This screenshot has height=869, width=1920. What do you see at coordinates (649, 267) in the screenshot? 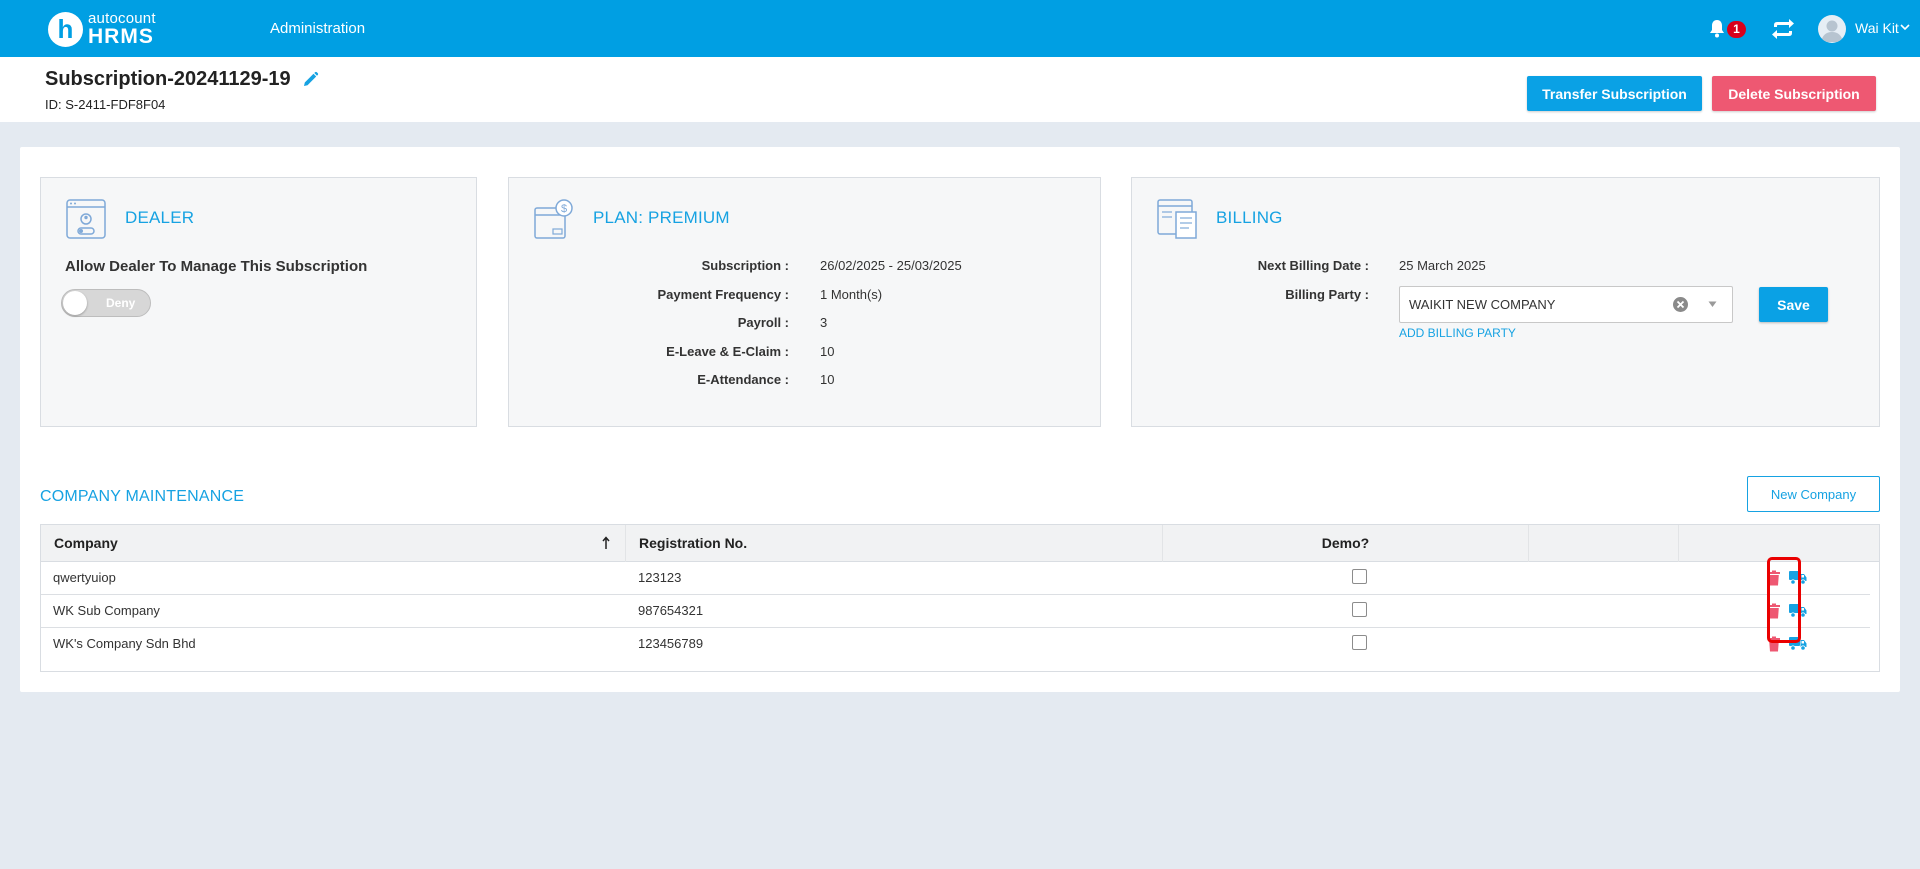
I see `plan-row-subscription: Subscription :` at bounding box center [649, 267].